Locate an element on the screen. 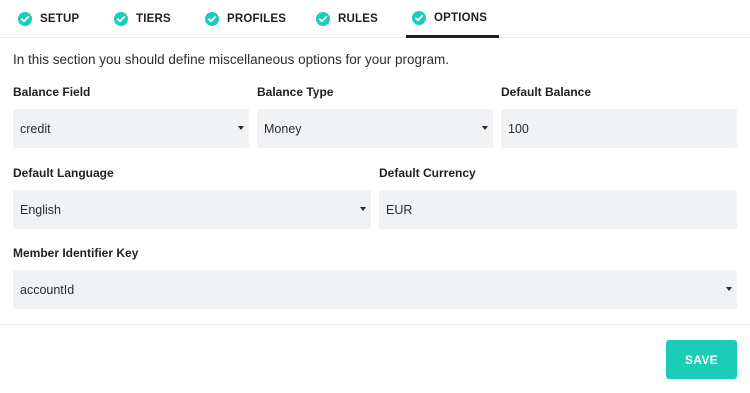 The width and height of the screenshot is (750, 393). member-identifier-key-value: accountId is located at coordinates (47, 289).